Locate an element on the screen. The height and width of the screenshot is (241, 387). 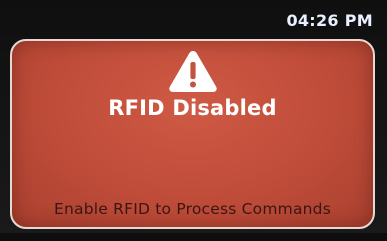
bottom-bezel is located at coordinates (193, 237).